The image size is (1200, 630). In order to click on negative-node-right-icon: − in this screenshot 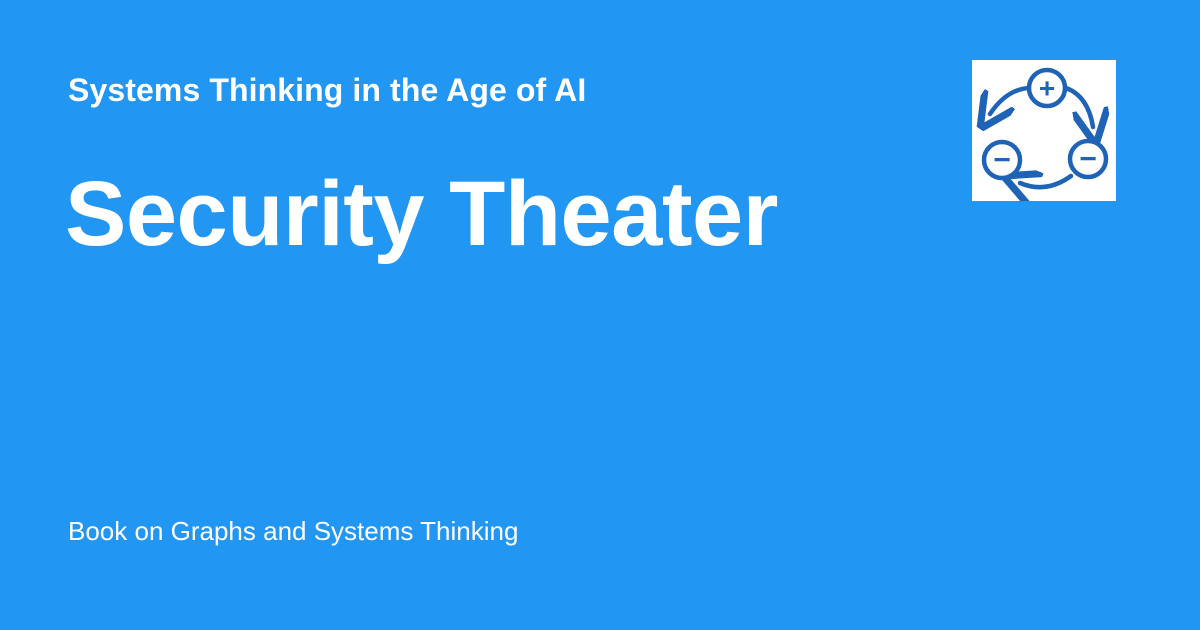, I will do `click(1088, 159)`.